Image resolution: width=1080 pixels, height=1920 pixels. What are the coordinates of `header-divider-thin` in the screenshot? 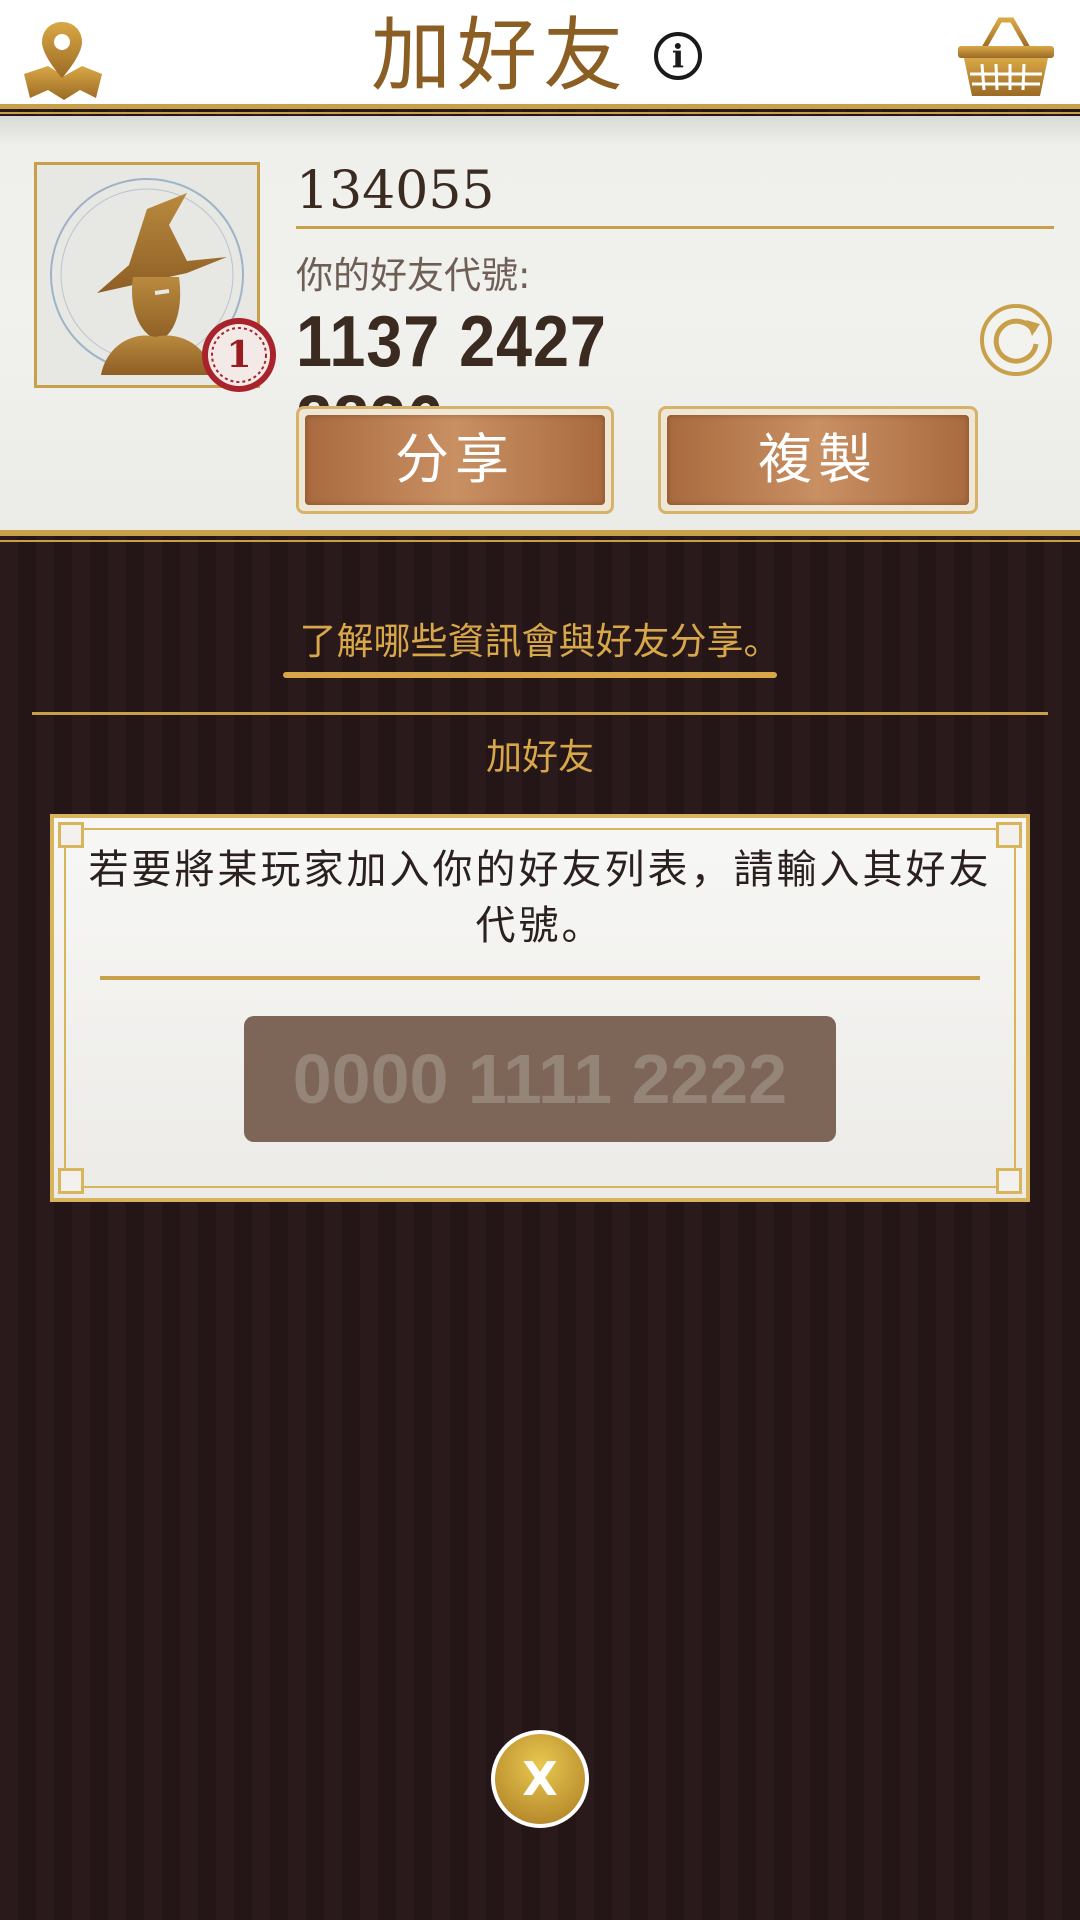 It's located at (540, 113).